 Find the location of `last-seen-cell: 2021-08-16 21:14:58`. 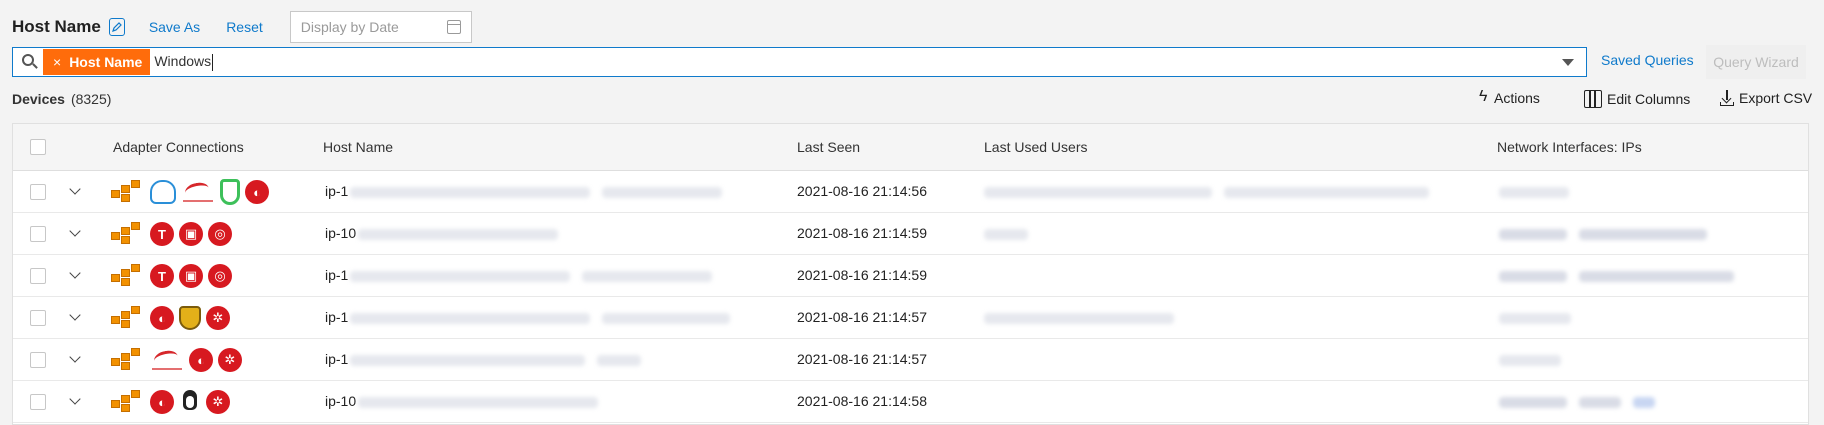

last-seen-cell: 2021-08-16 21:14:58 is located at coordinates (862, 401).